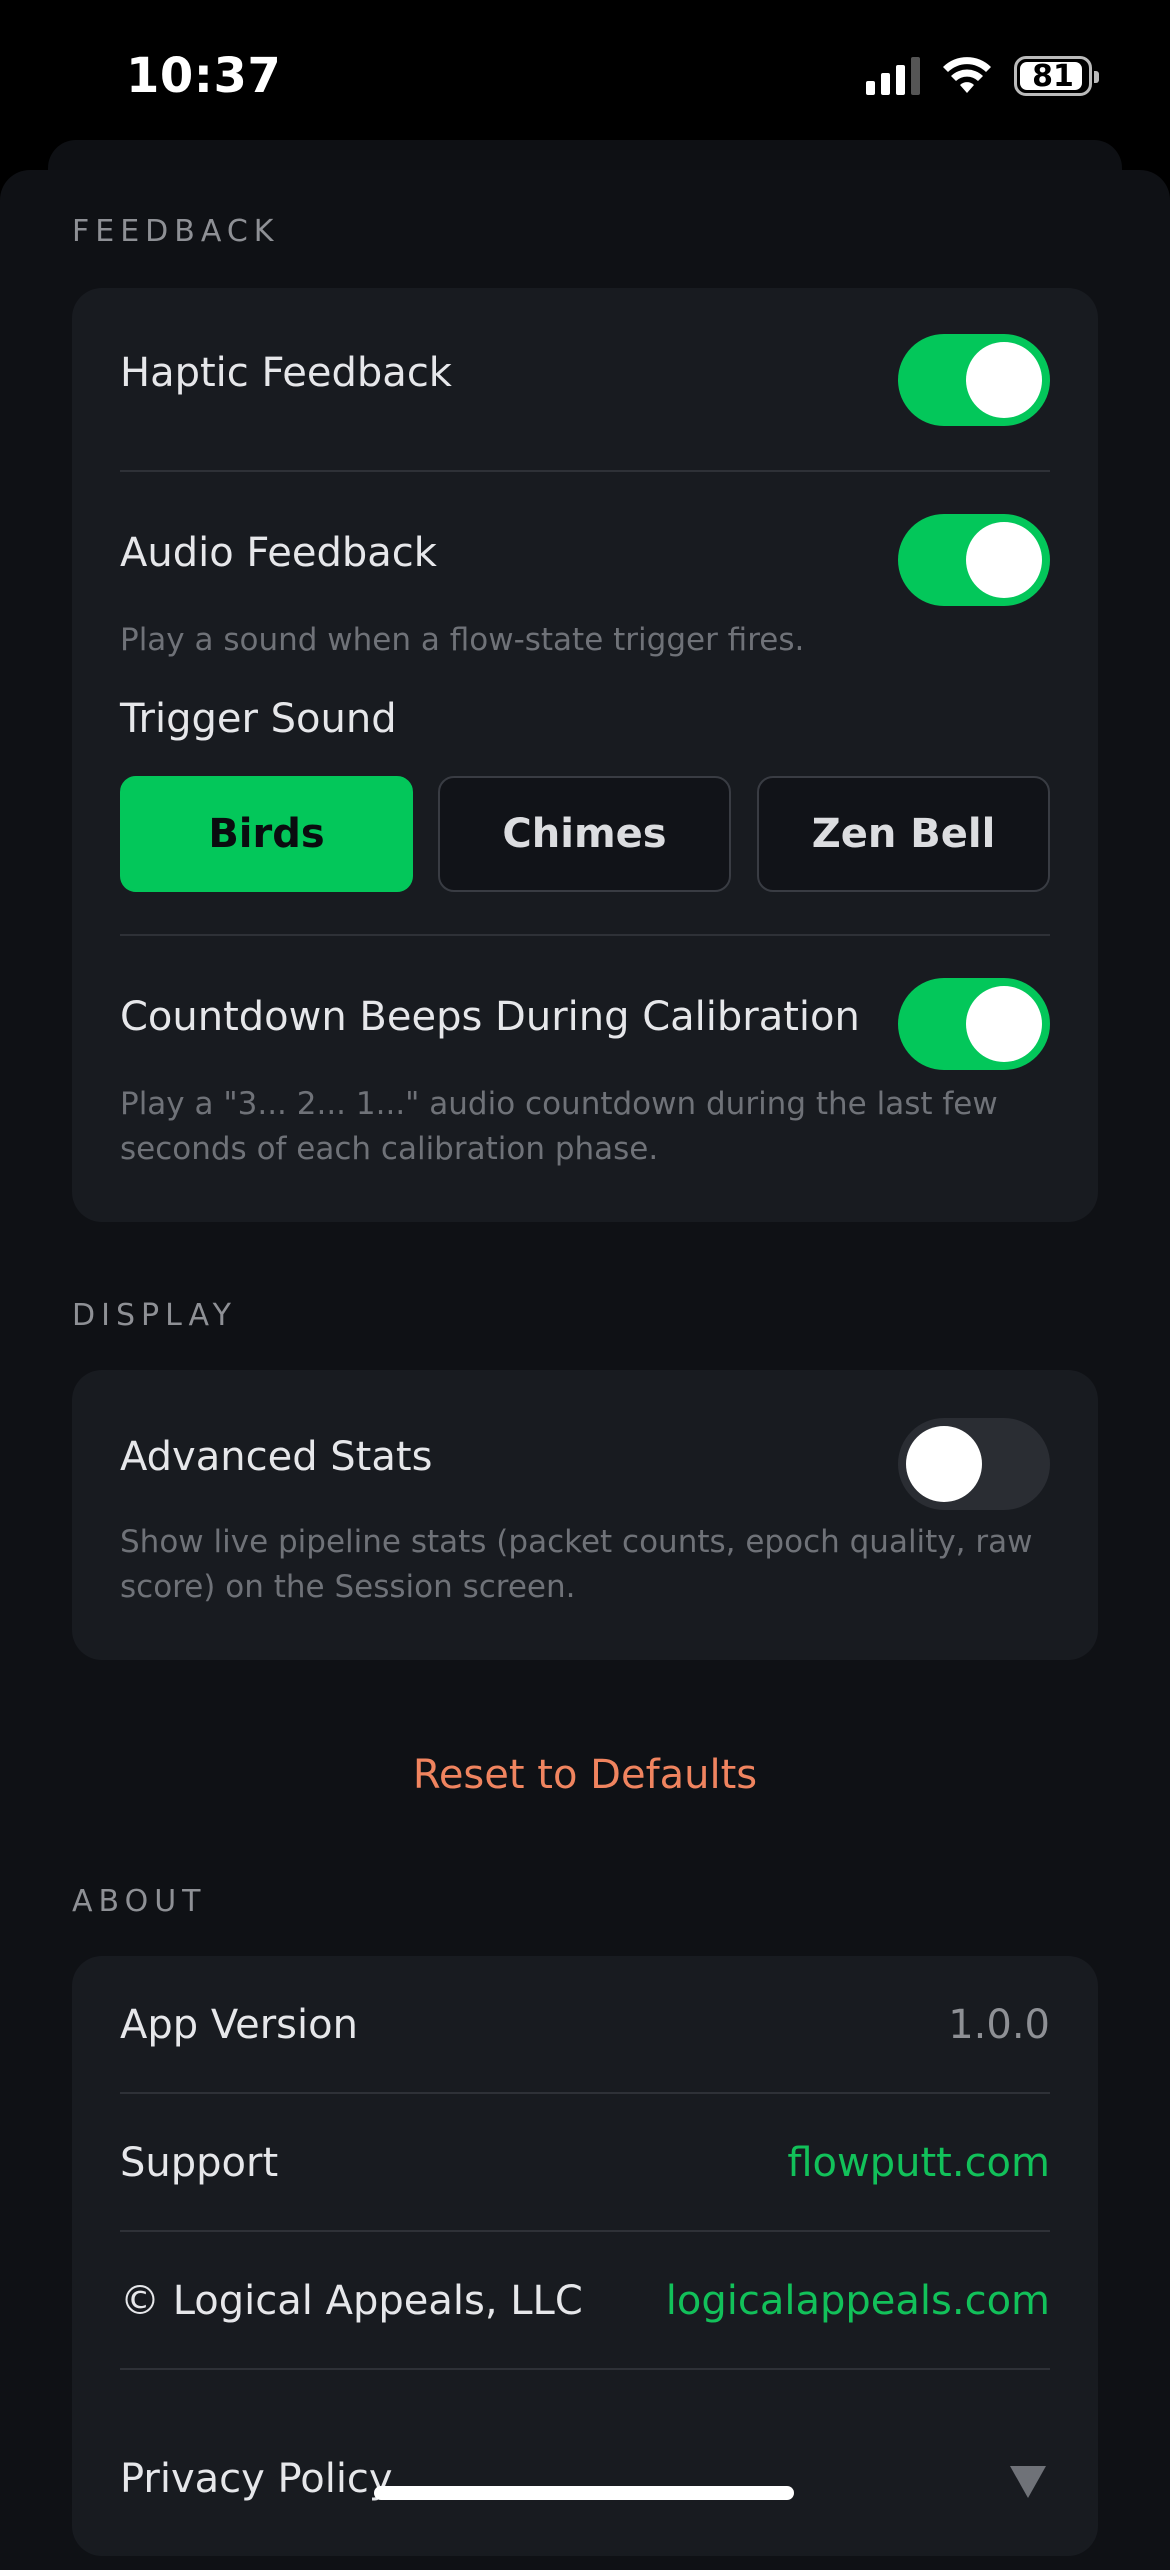 This screenshot has height=2570, width=1170. What do you see at coordinates (176, 231) in the screenshot?
I see `section-header-feedback: FEEDBACK` at bounding box center [176, 231].